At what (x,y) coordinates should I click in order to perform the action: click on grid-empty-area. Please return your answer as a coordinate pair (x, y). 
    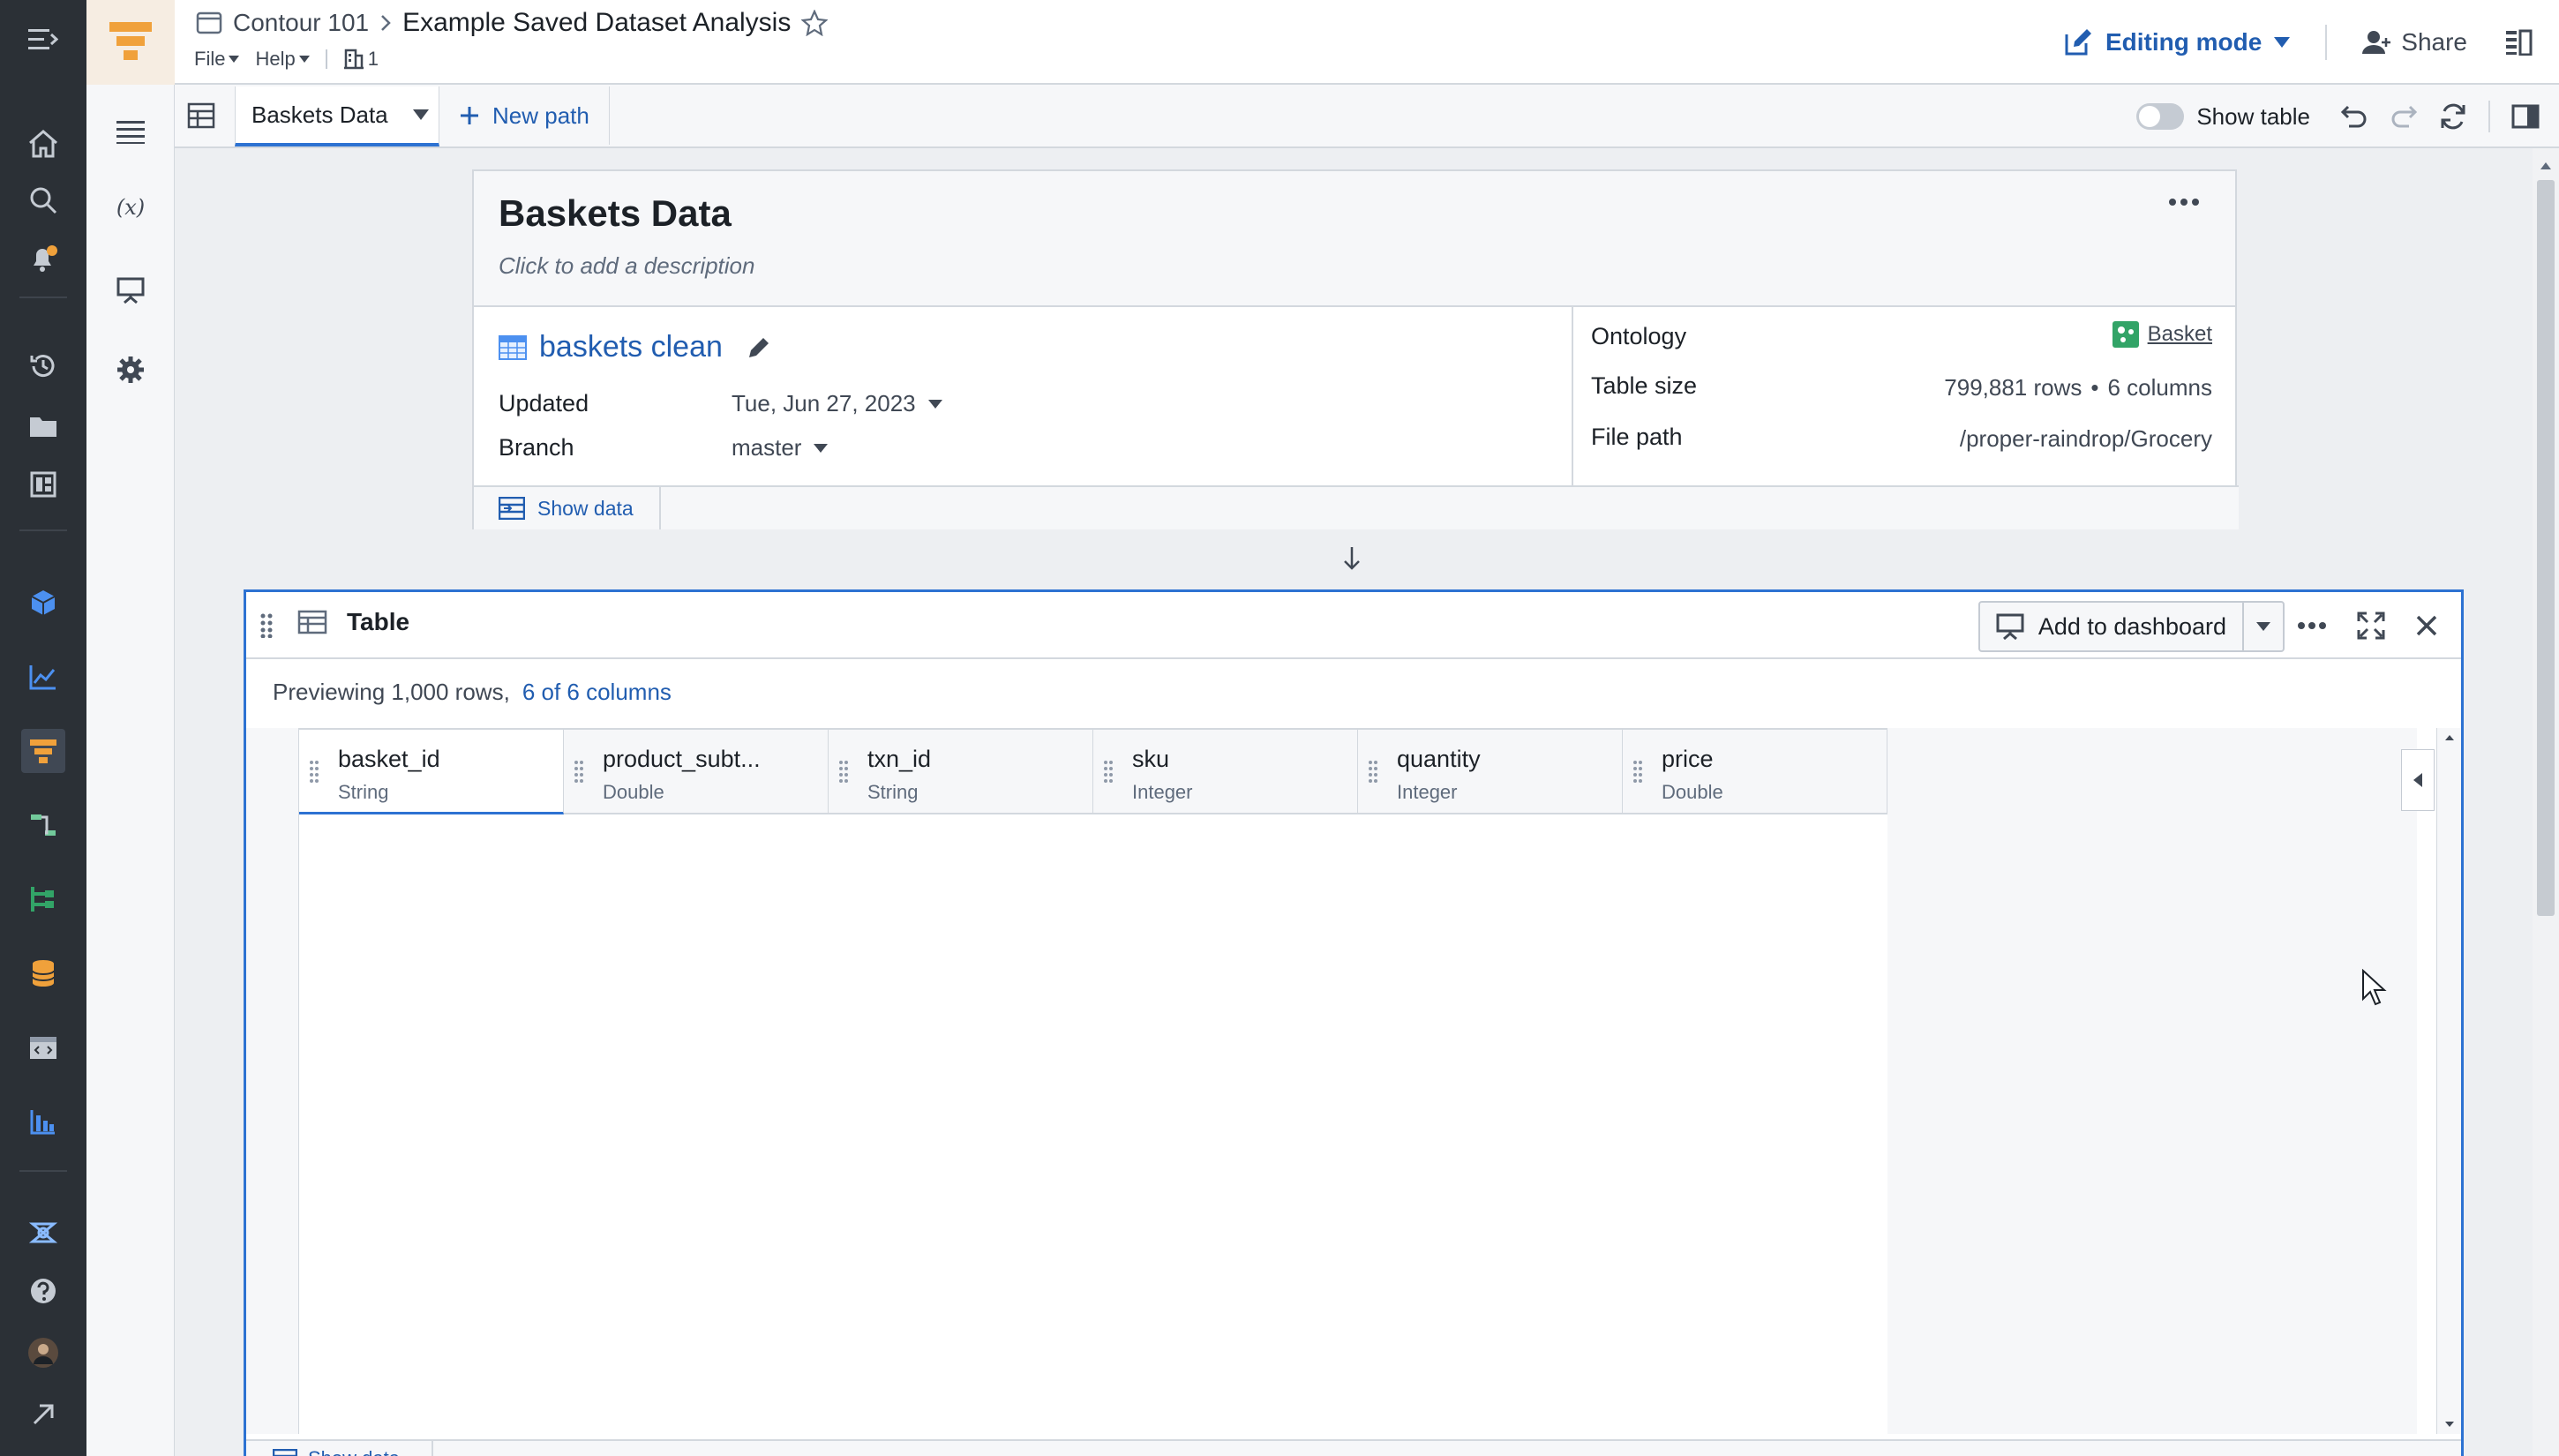
    Looking at the image, I should click on (2152, 1081).